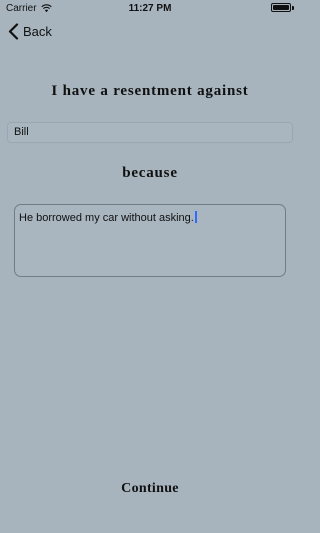 The height and width of the screenshot is (533, 320). What do you see at coordinates (150, 132) in the screenshot?
I see `name-input: Bill` at bounding box center [150, 132].